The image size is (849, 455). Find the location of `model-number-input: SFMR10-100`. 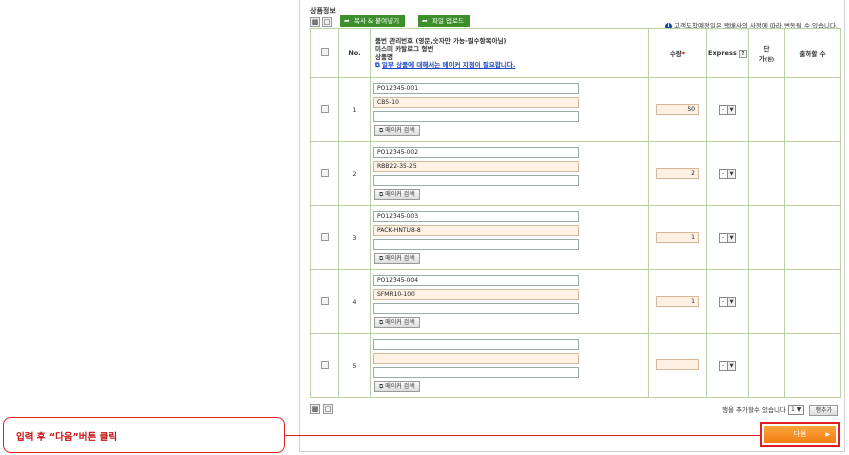

model-number-input: SFMR10-100 is located at coordinates (476, 294).